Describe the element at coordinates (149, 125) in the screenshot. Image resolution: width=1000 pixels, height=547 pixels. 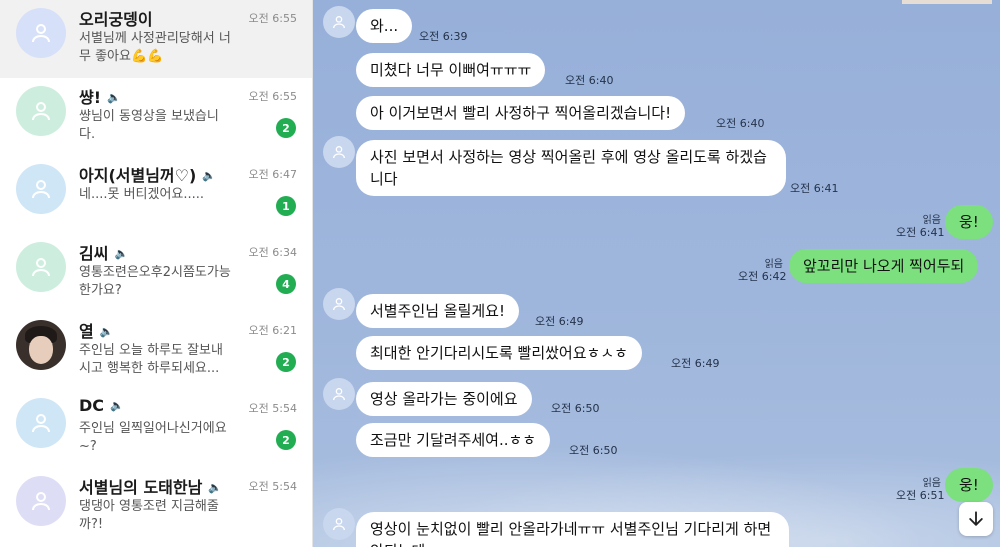
I see `last-message-preview: 썅님이 동영상을 보냈습니다.` at that location.